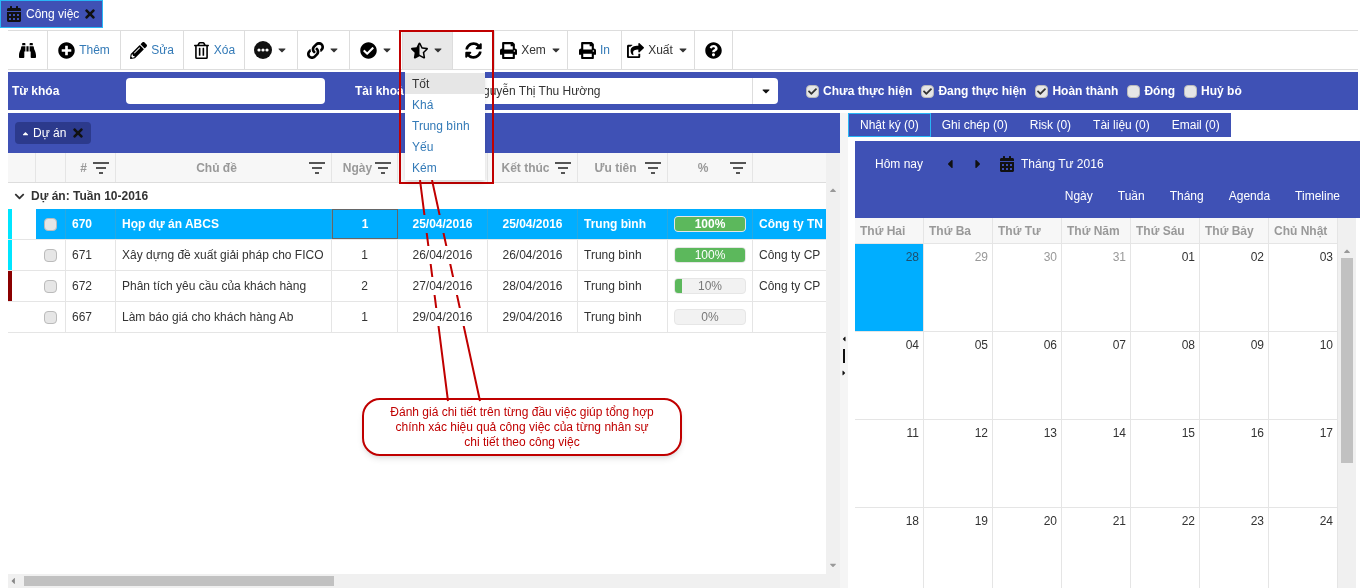 The width and height of the screenshot is (1366, 588). Describe the element at coordinates (419, 50) in the screenshot. I see `star-icon` at that location.